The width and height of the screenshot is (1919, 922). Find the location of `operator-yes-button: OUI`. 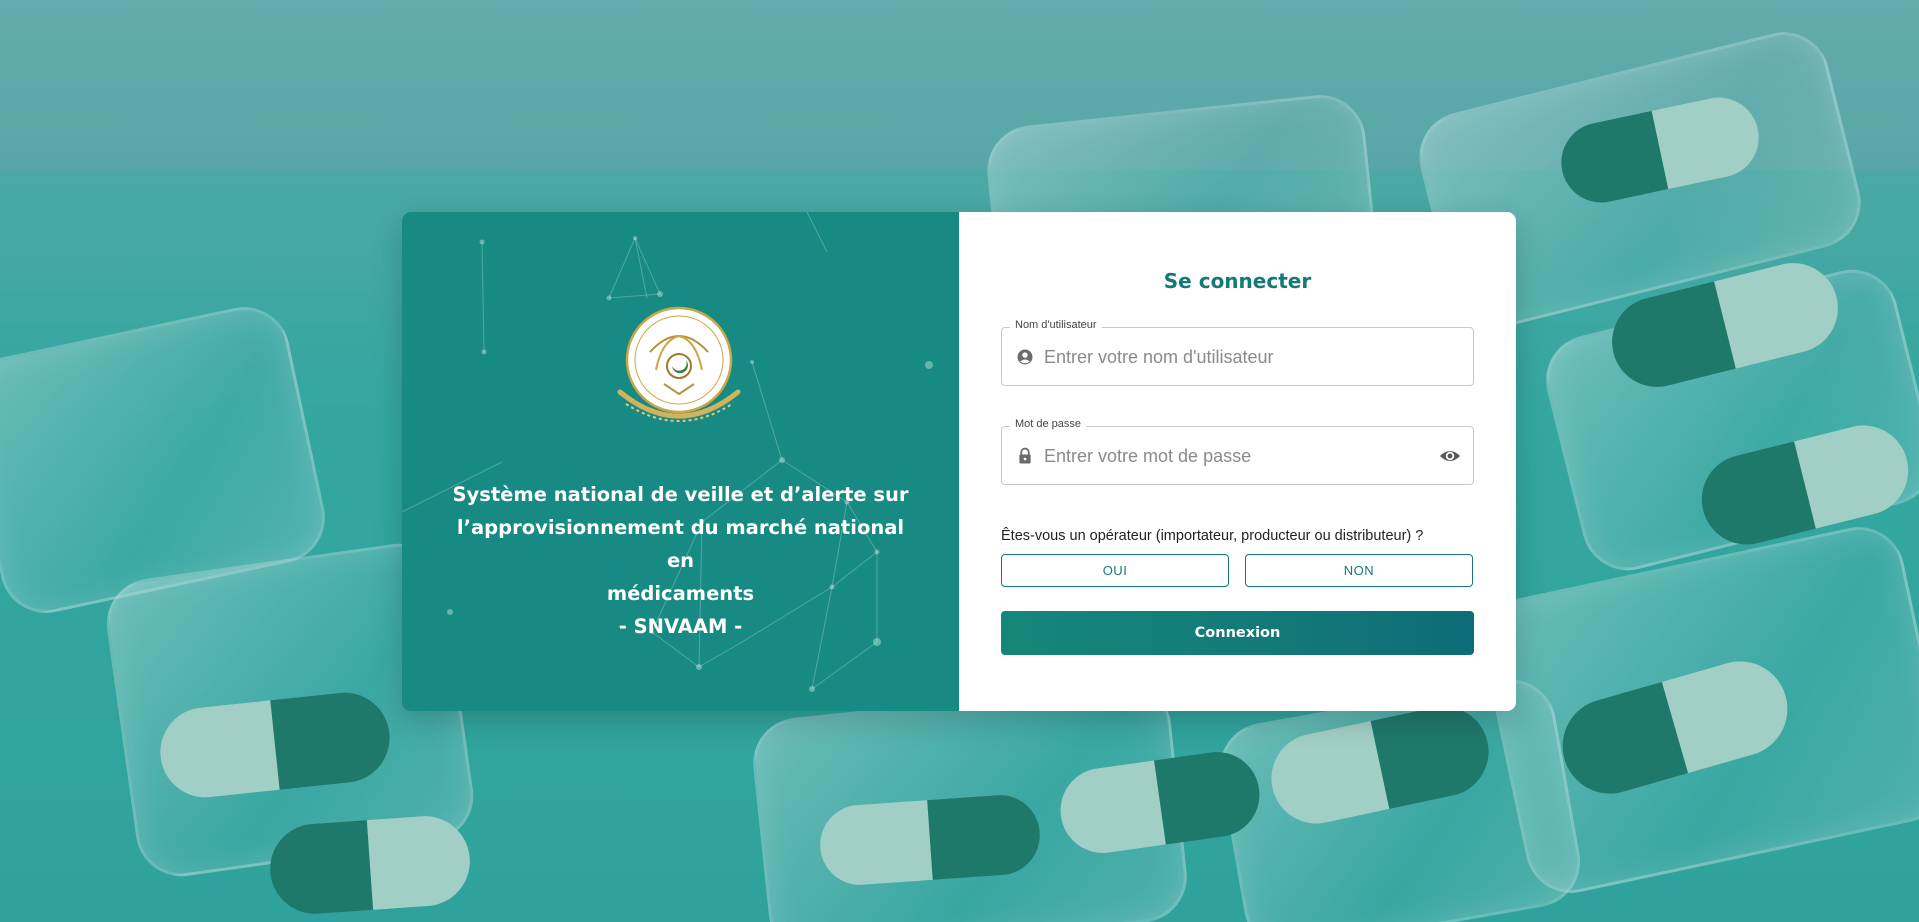

operator-yes-button: OUI is located at coordinates (1115, 570).